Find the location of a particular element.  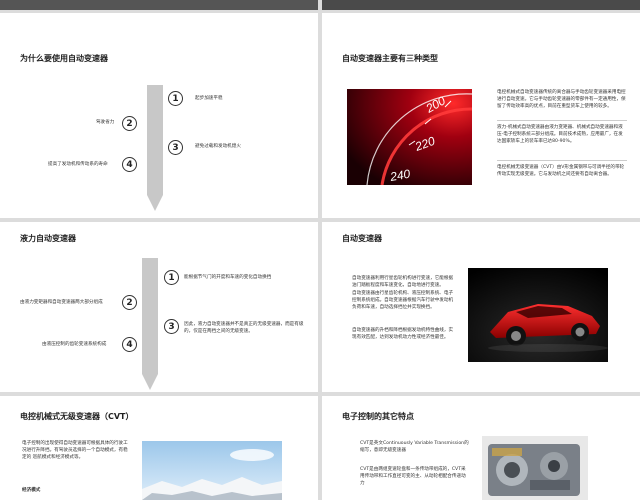

red-sports-car-image is located at coordinates (538, 315).